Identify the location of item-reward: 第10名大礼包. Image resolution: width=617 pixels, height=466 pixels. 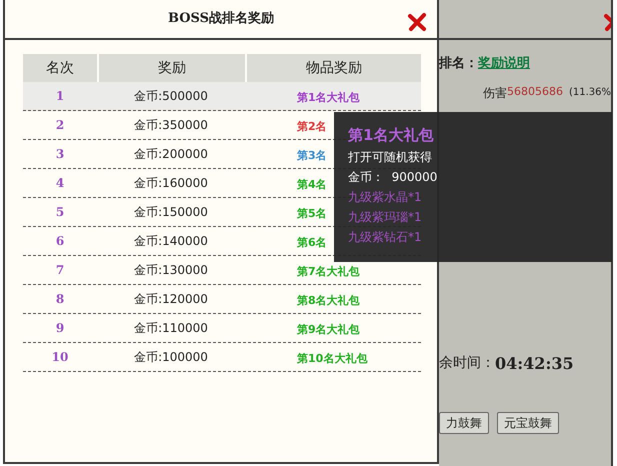
(332, 358).